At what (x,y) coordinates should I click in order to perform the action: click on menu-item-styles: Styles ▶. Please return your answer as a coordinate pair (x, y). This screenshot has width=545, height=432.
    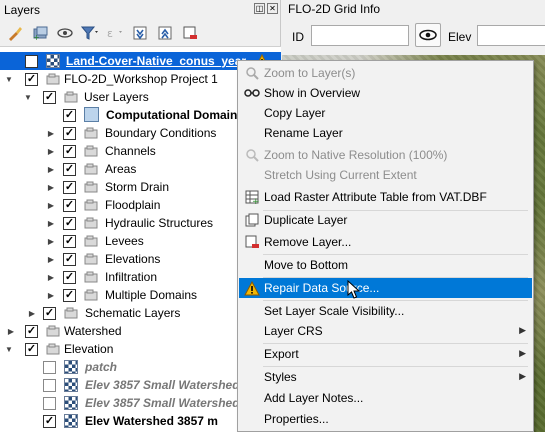
    Looking at the image, I should click on (385, 377).